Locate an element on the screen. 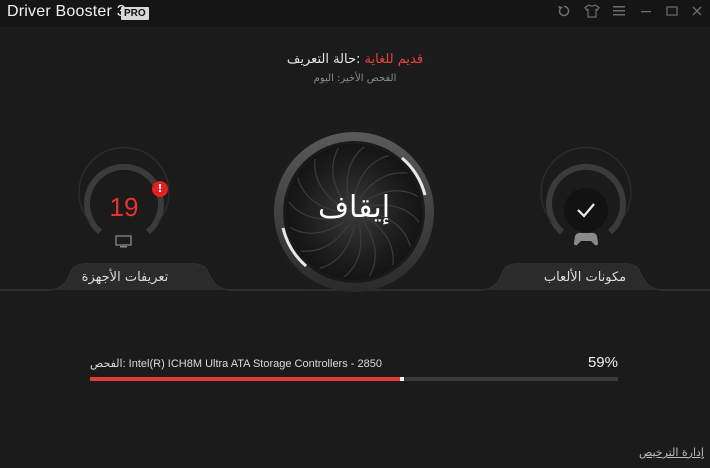 The width and height of the screenshot is (710, 468). scan-percent: 59% is located at coordinates (602, 362).